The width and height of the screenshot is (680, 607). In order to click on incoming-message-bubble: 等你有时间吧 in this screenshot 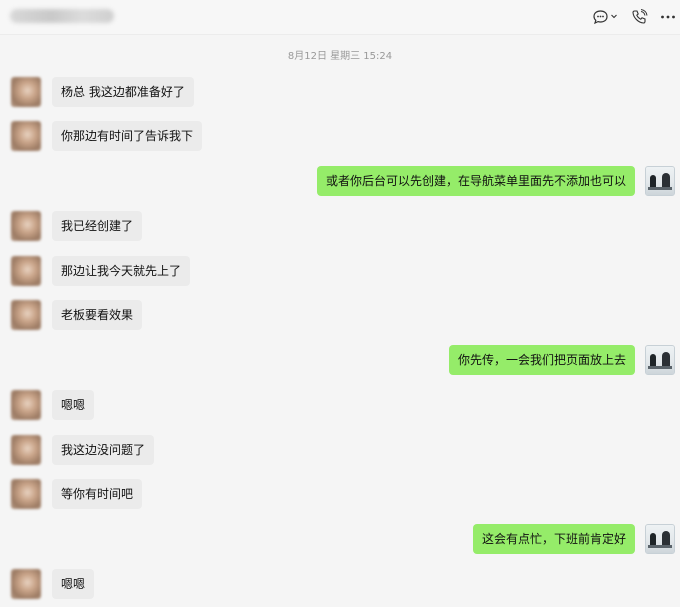, I will do `click(97, 494)`.